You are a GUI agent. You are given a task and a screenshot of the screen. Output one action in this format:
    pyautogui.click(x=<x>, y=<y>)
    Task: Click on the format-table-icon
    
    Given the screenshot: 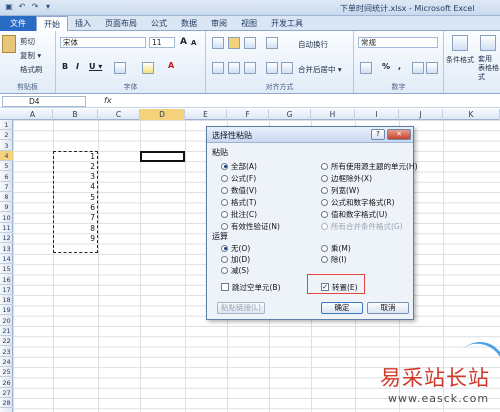 What is the action you would take?
    pyautogui.click(x=488, y=43)
    